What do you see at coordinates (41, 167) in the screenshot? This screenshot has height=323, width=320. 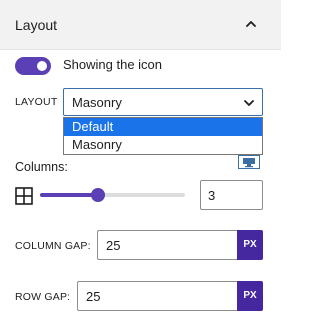 I see `columns-label: Columns:` at bounding box center [41, 167].